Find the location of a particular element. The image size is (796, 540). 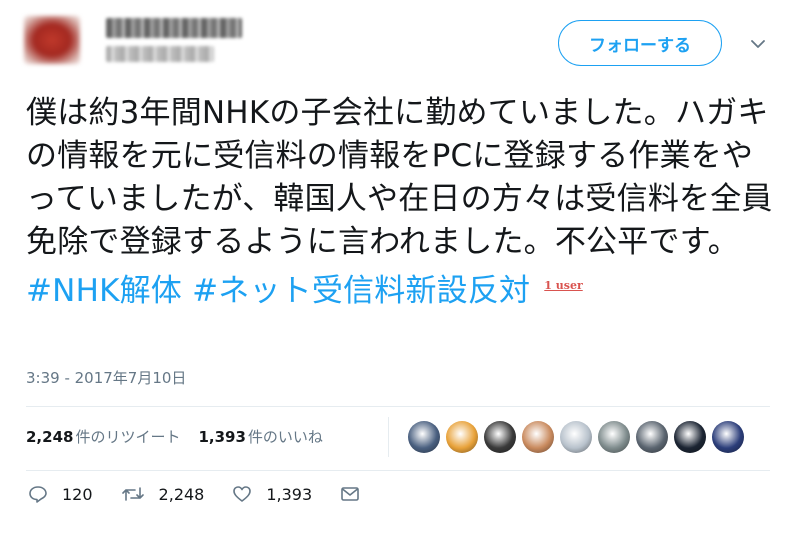

direct-message-button is located at coordinates (357, 494).